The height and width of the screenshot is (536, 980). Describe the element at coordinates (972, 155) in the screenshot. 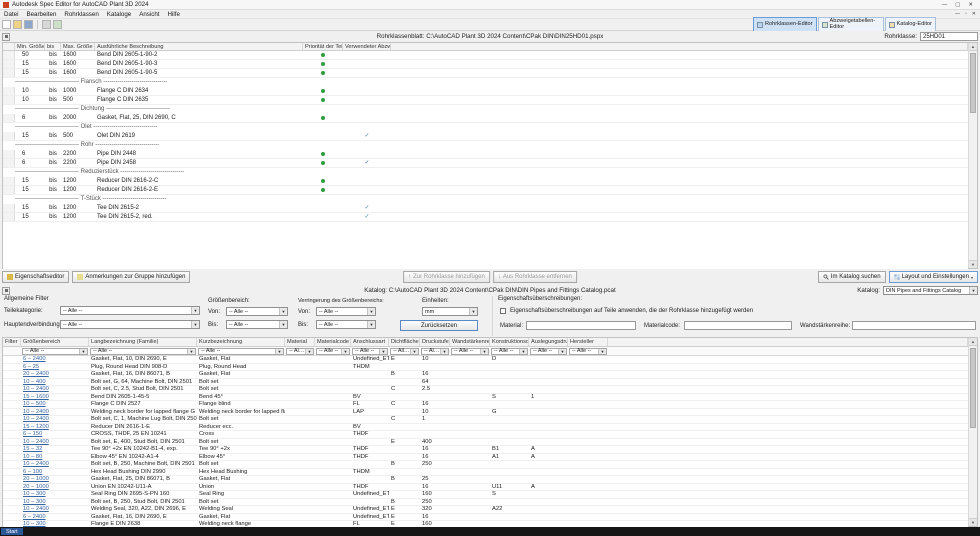

I see `spec-vertical-scrollbar: ▲ ▼` at that location.